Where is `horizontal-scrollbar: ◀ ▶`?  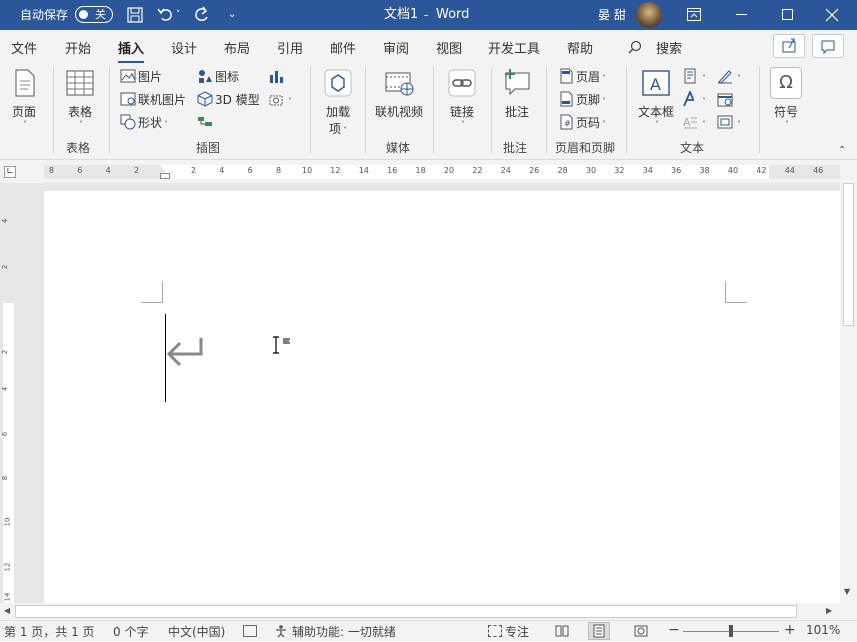
horizontal-scrollbar: ◀ ▶ is located at coordinates (428, 611).